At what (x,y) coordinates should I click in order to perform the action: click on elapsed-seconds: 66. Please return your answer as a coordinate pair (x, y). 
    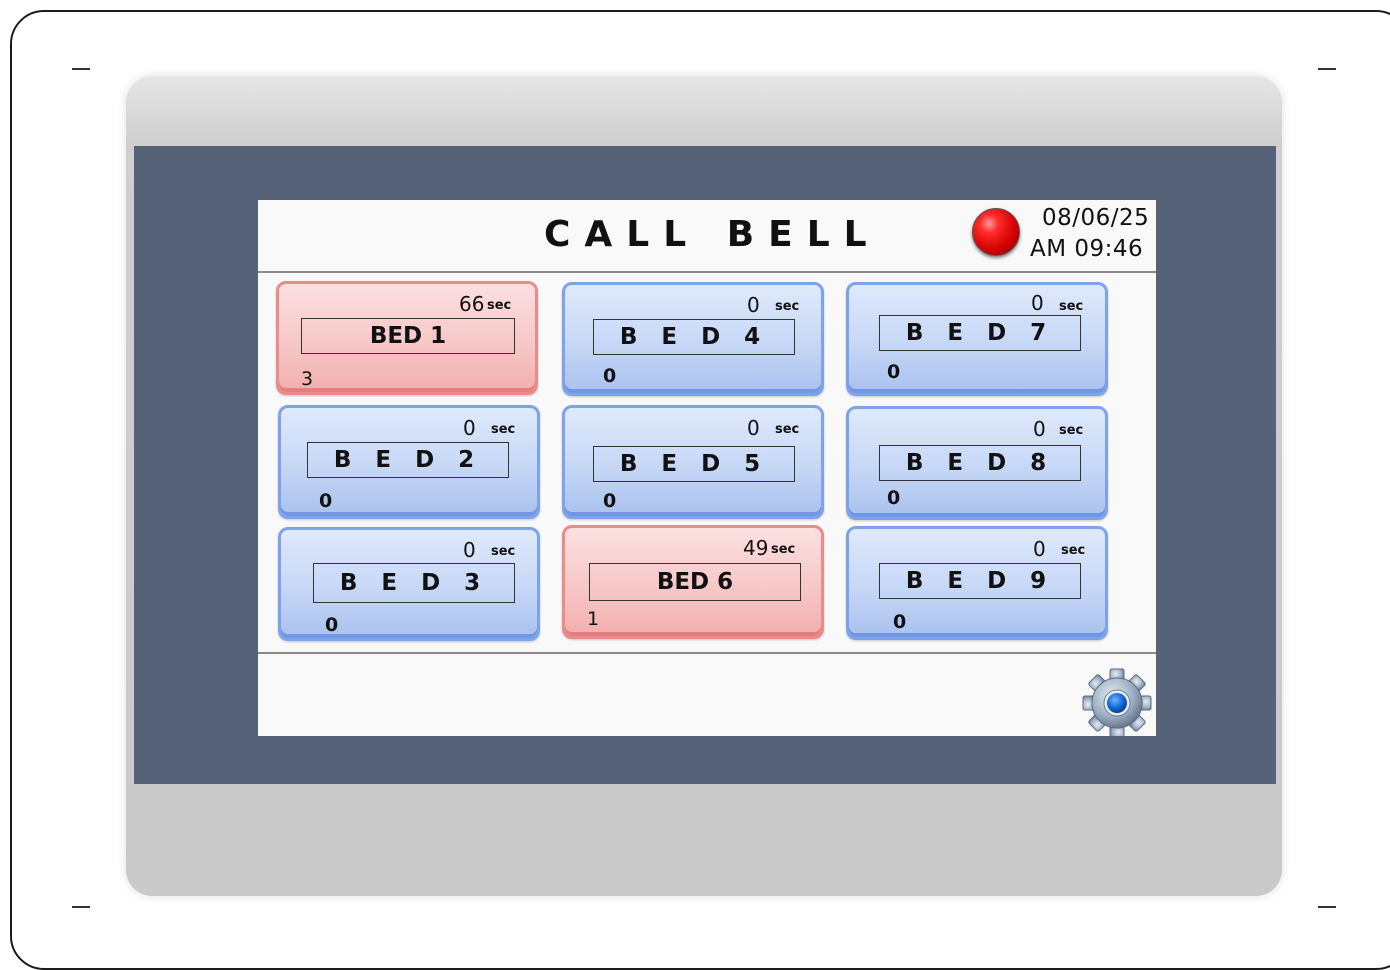
    Looking at the image, I should click on (472, 304).